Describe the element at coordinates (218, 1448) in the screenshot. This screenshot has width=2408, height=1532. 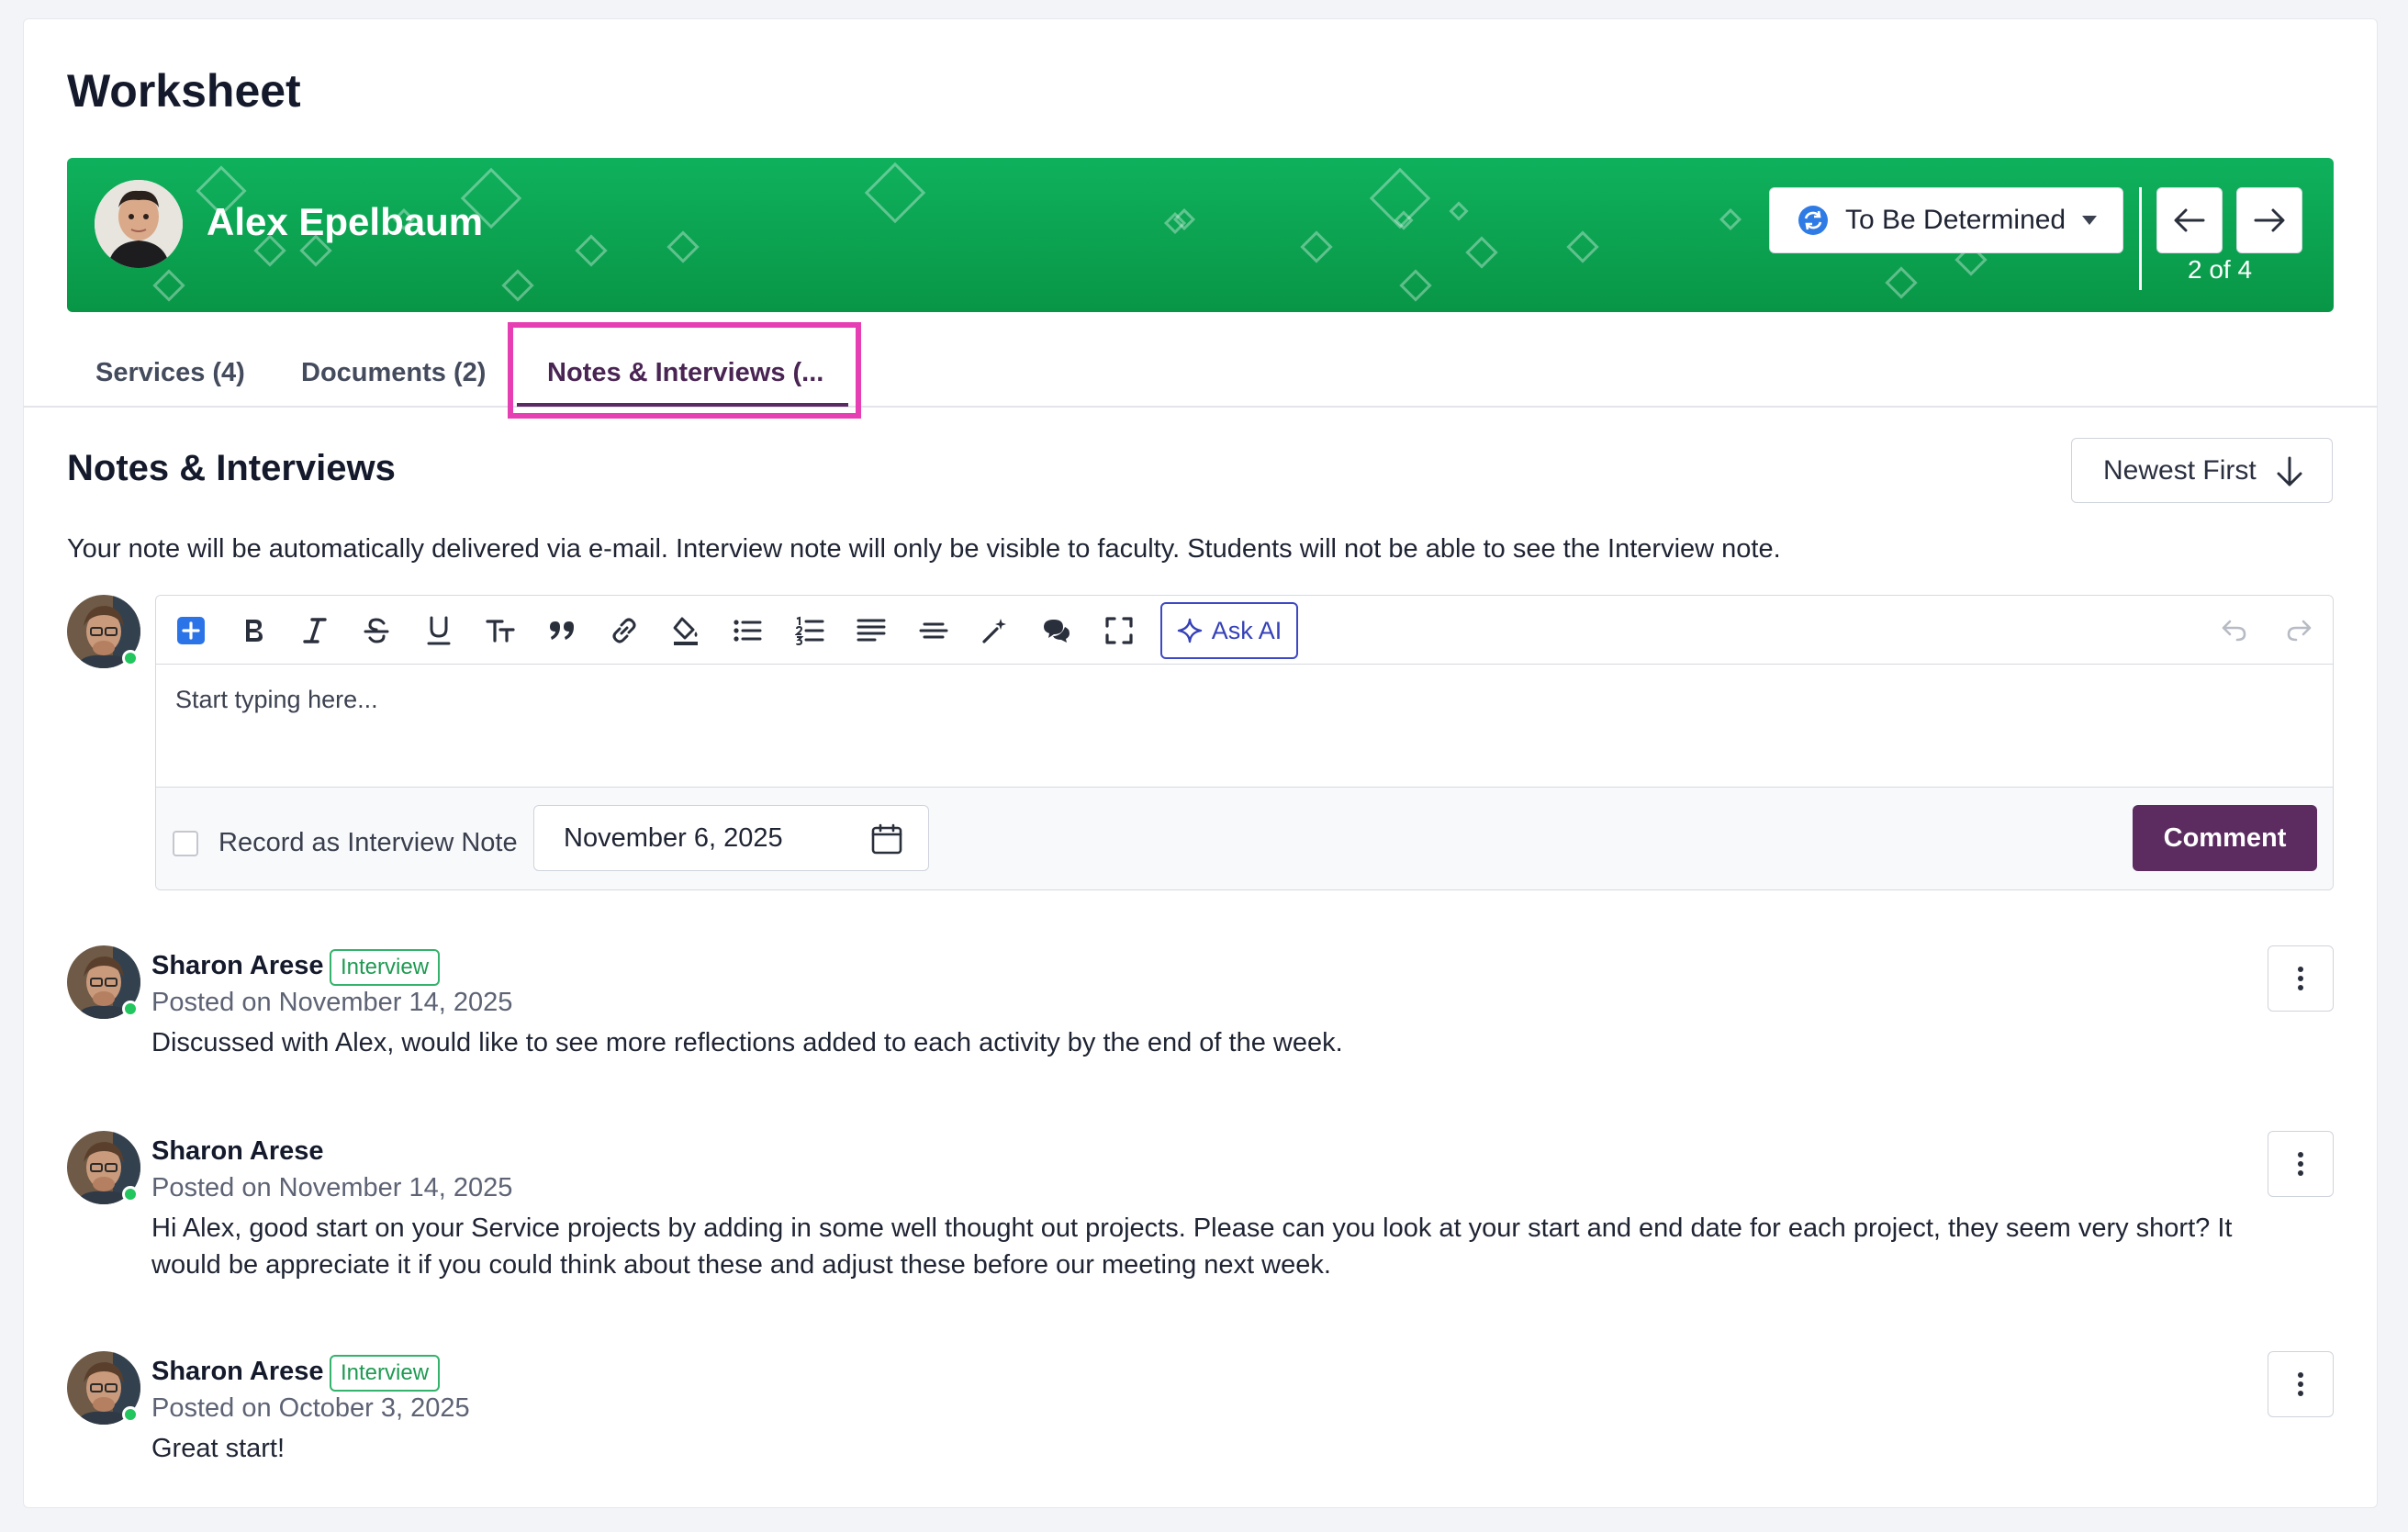
I see `comment-body: Great start!` at that location.